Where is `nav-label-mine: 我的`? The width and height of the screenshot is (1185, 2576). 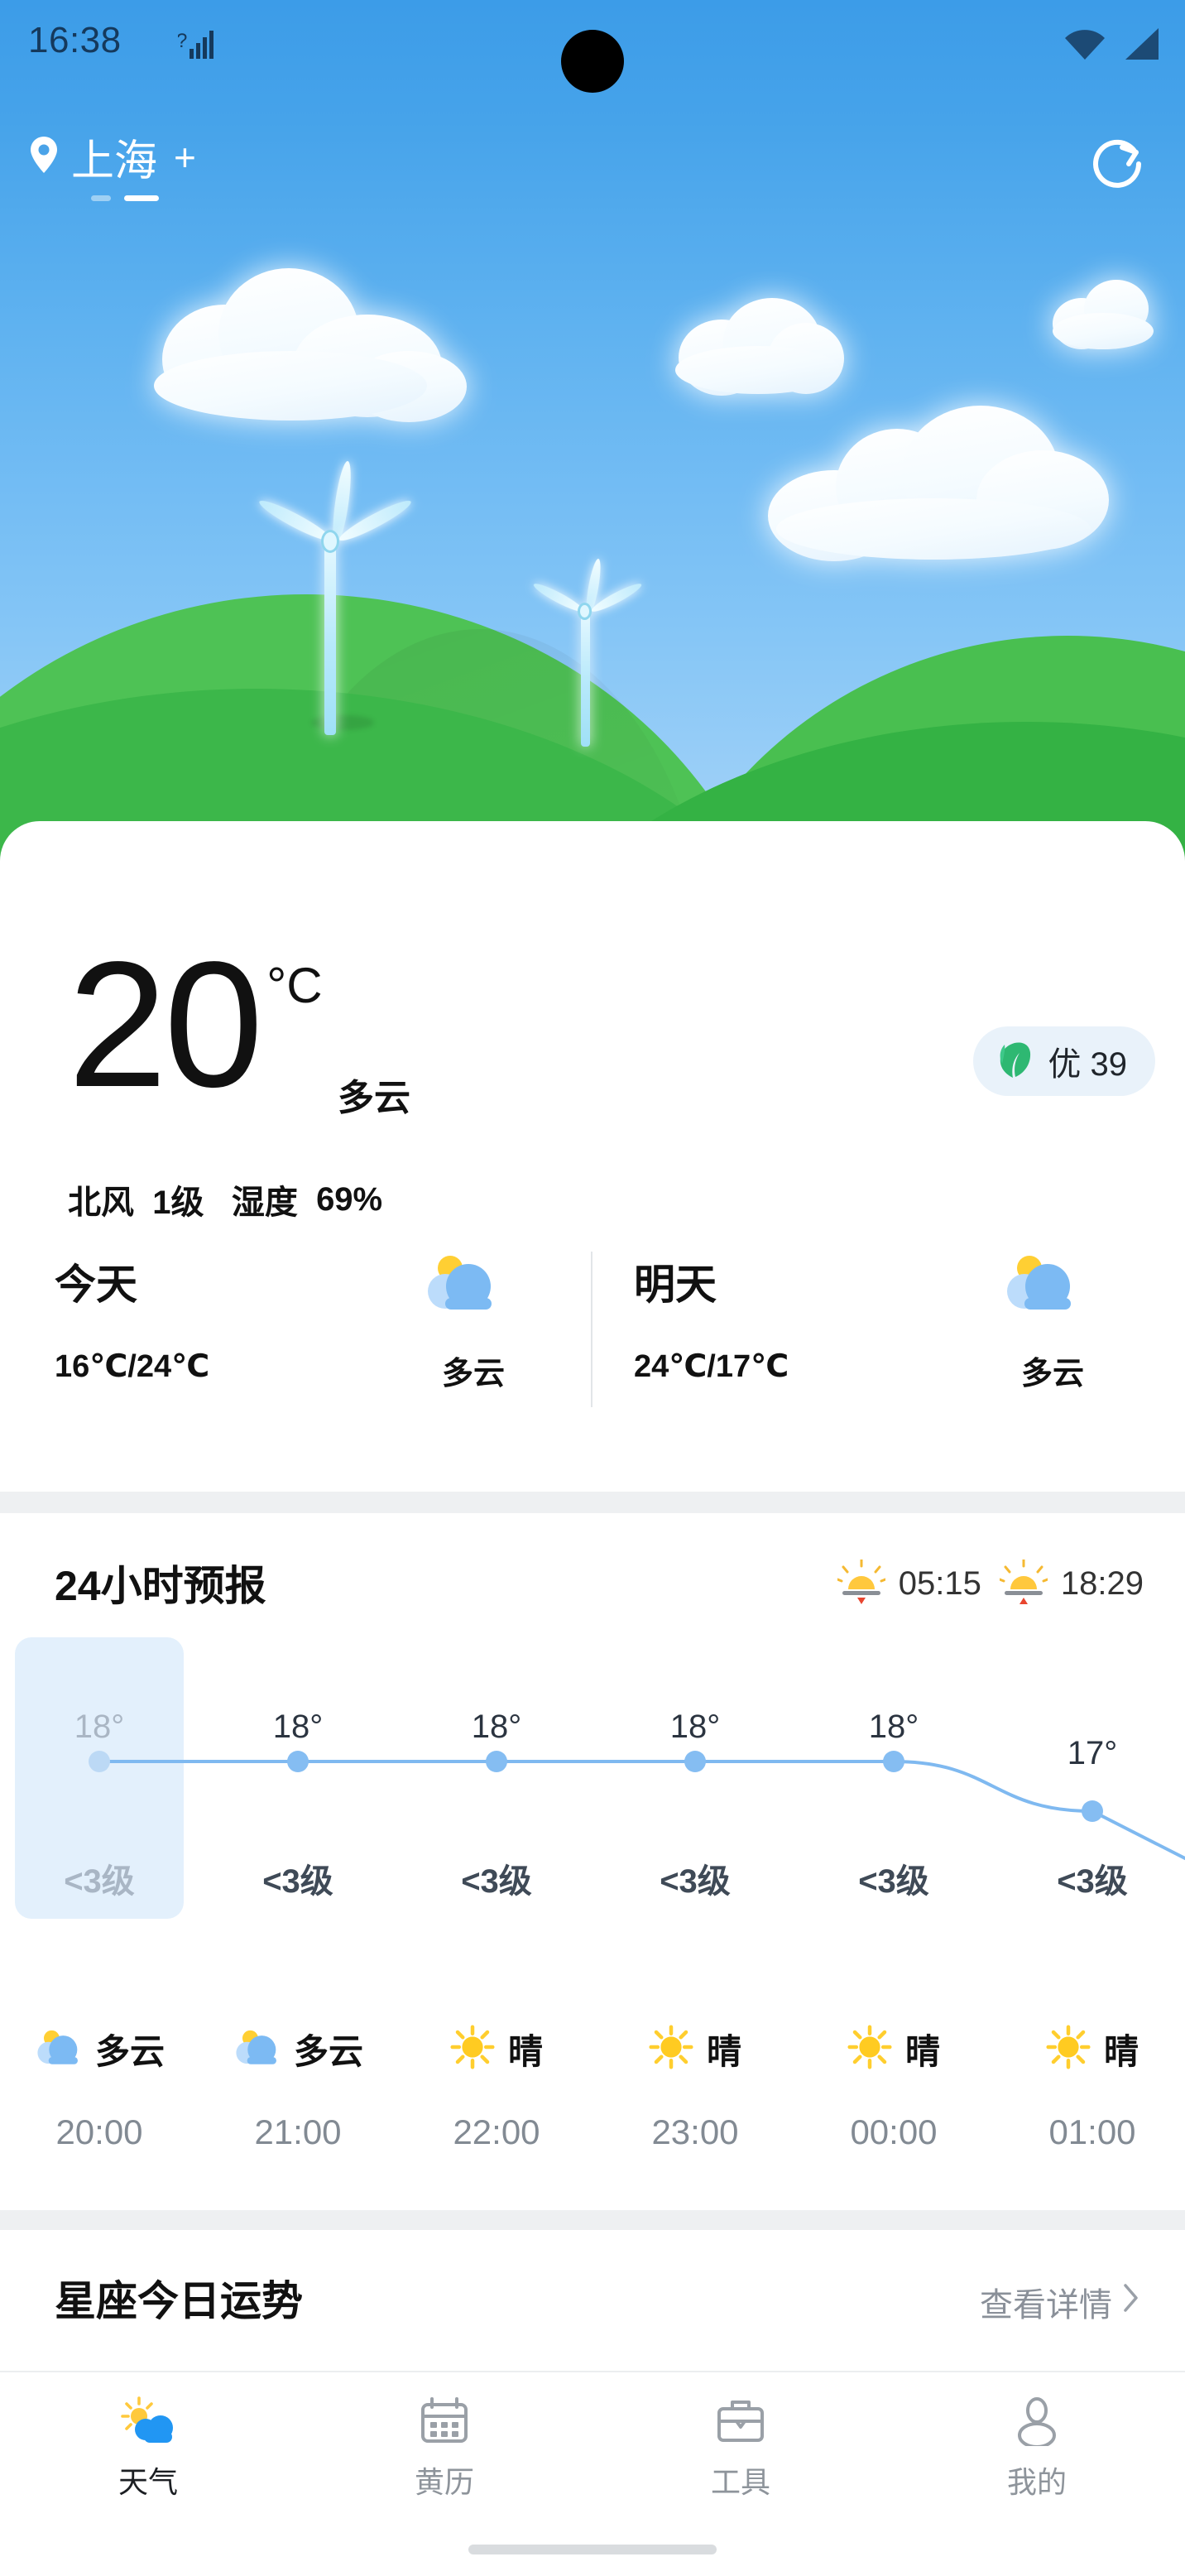
nav-label-mine: 我的 is located at coordinates (1037, 2482).